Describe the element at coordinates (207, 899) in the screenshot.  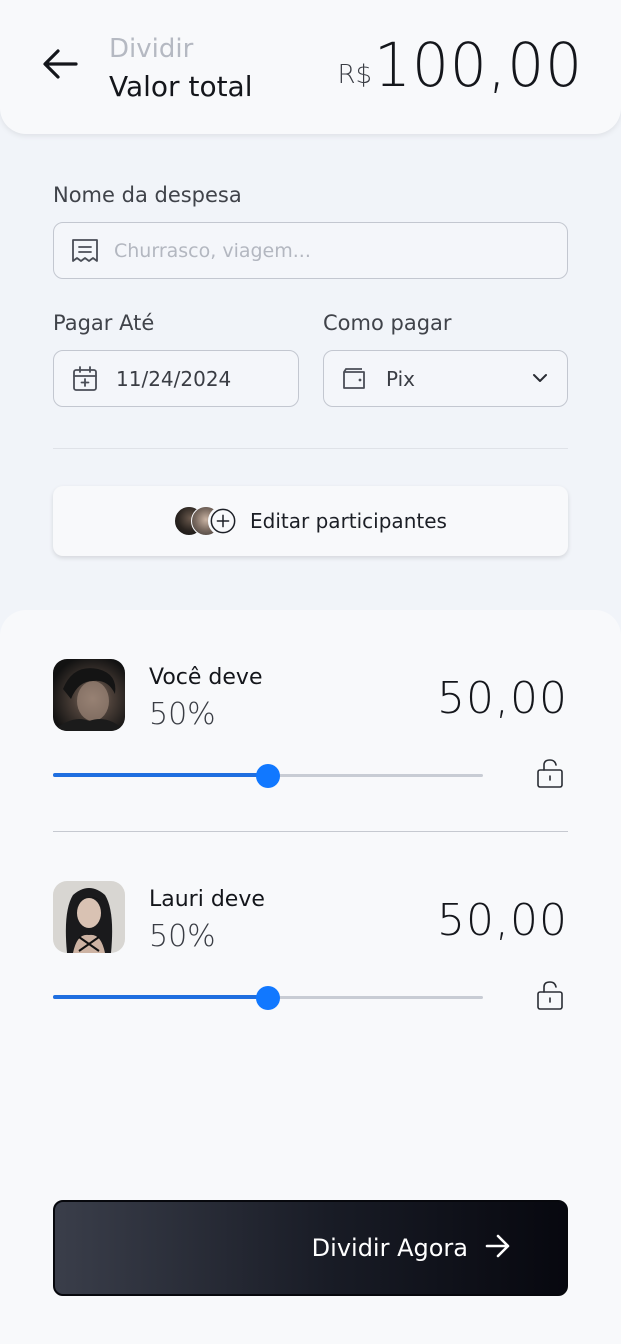
I see `split-name: Lauri deve` at that location.